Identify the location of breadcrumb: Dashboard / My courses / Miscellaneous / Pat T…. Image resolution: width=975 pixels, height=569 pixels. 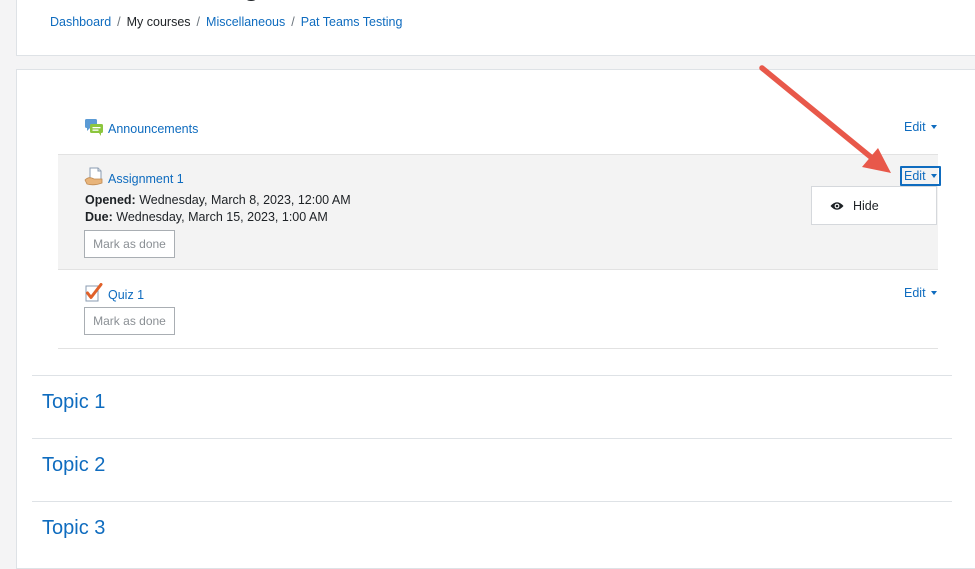
(226, 22).